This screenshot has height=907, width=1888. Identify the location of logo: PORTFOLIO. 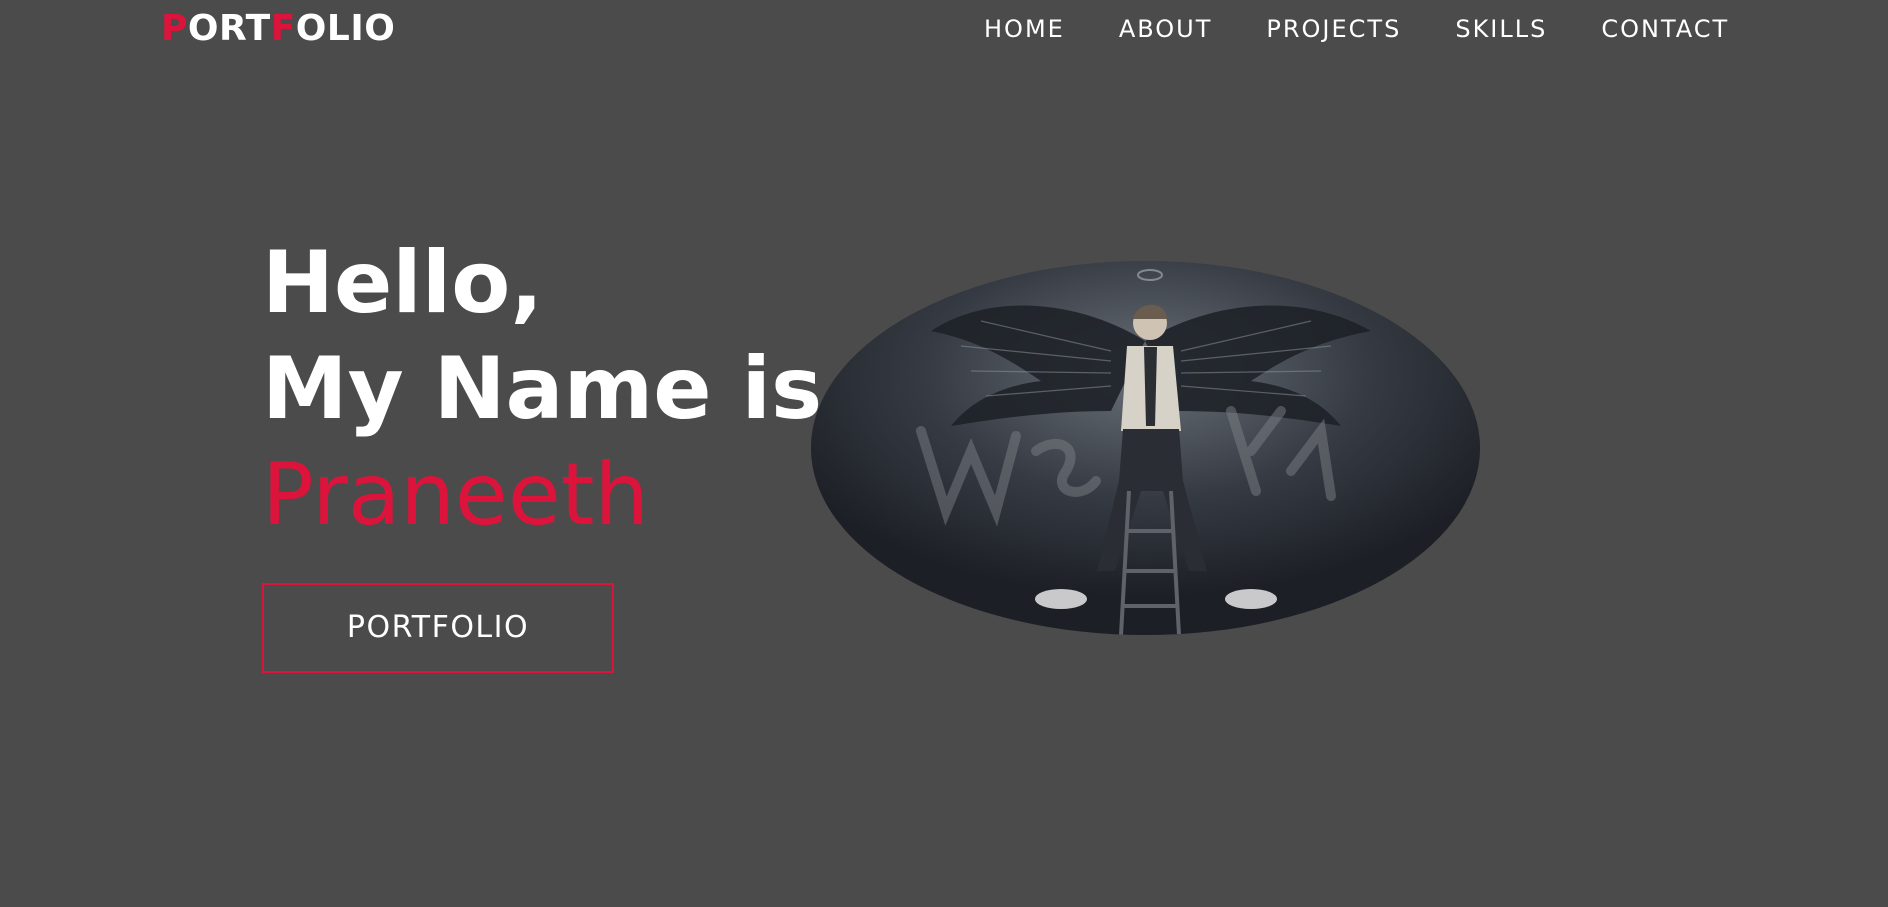
(278, 29).